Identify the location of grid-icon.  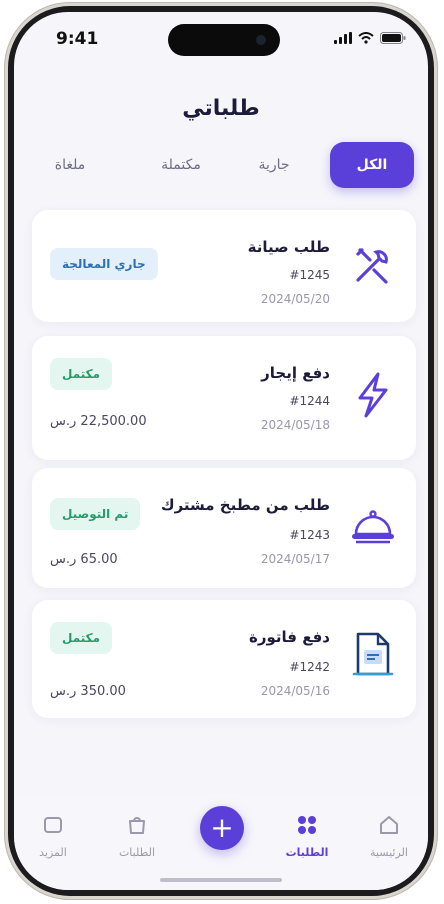
(307, 825).